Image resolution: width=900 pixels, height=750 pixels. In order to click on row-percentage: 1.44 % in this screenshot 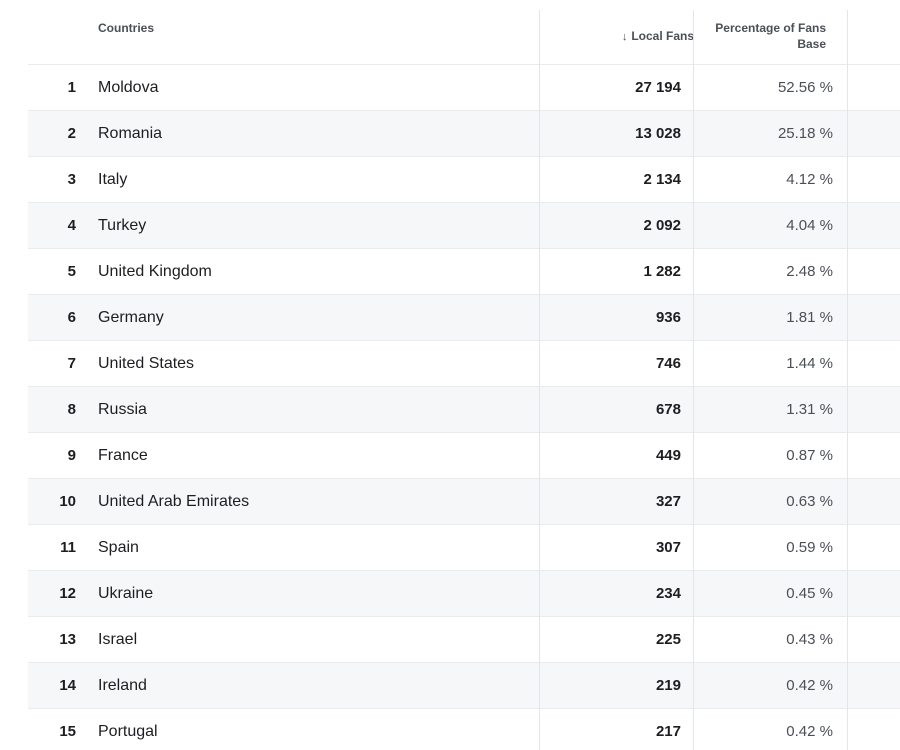, I will do `click(809, 363)`.